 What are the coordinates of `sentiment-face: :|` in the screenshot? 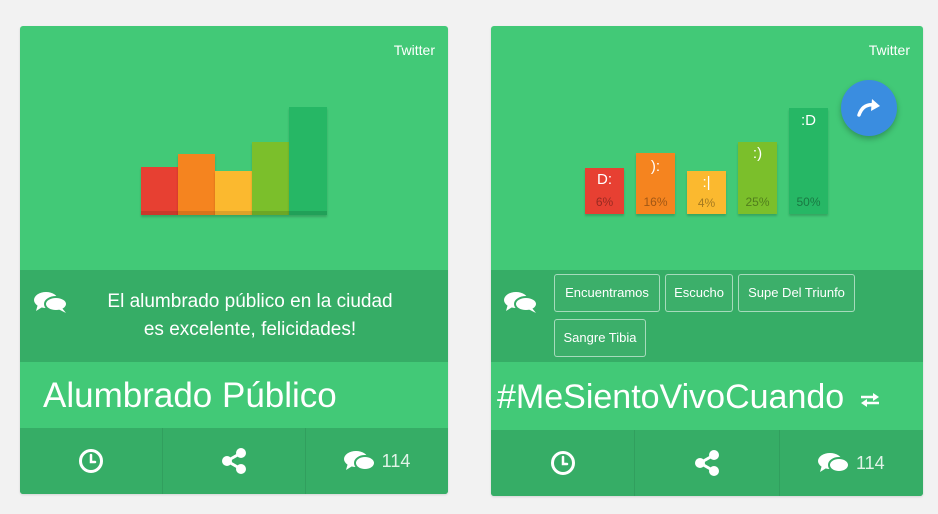 It's located at (706, 182).